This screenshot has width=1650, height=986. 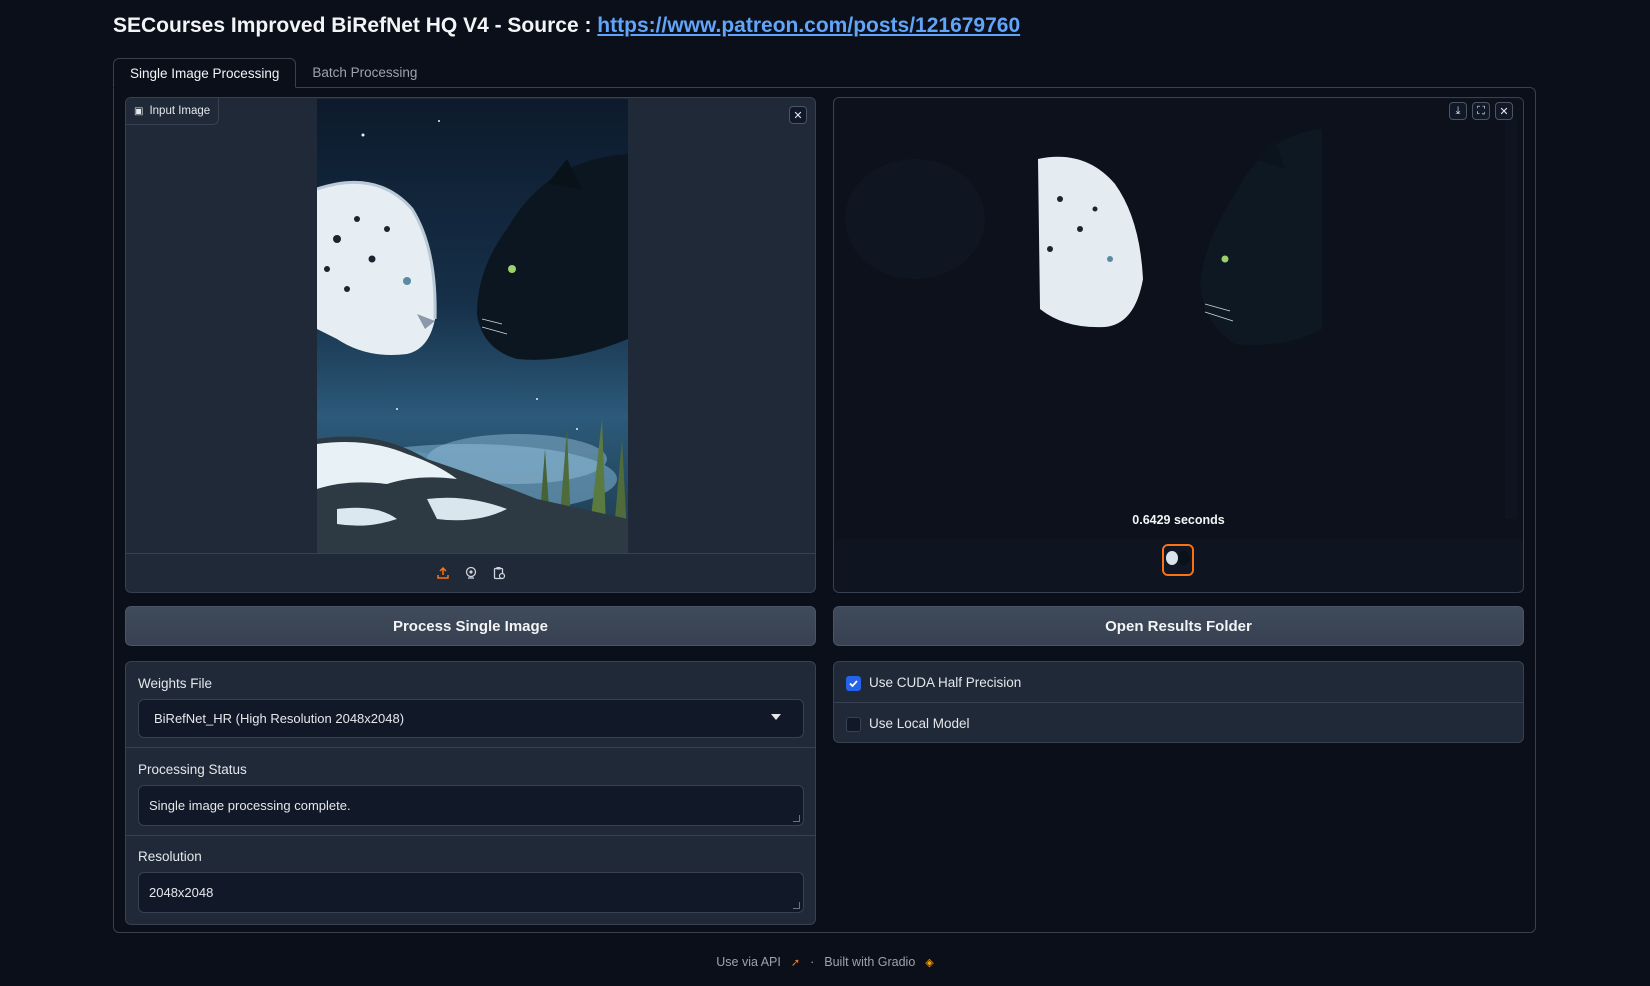 I want to click on gallery-thumbnail, so click(x=1178, y=560).